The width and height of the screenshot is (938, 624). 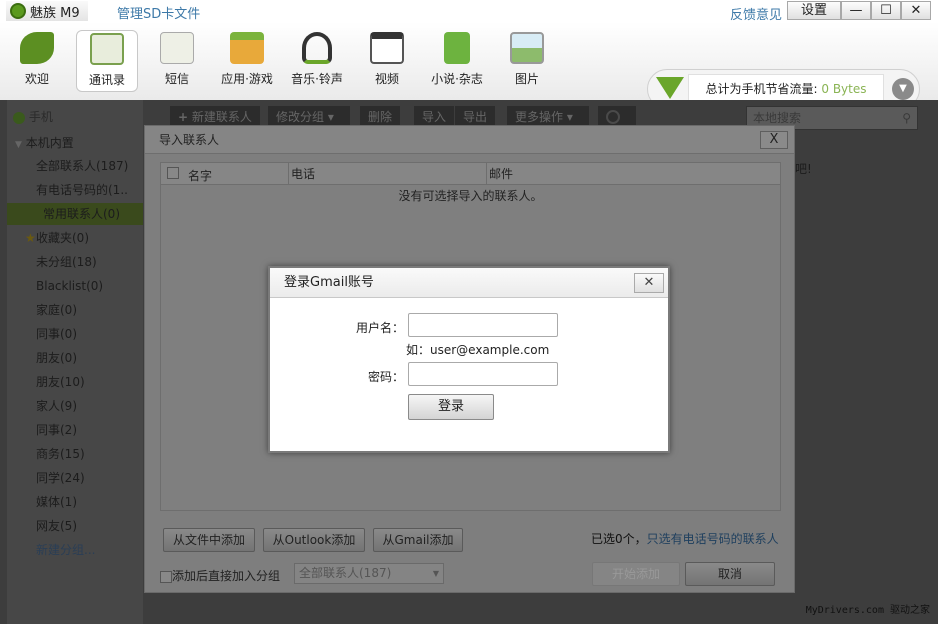 What do you see at coordinates (91, 478) in the screenshot?
I see `sidebar-item: 同学(24)` at bounding box center [91, 478].